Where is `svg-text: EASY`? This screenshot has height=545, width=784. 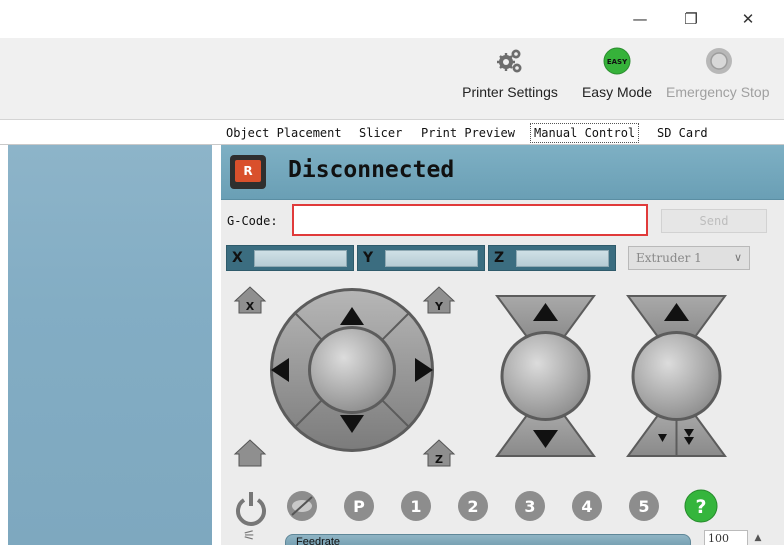 svg-text: EASY is located at coordinates (617, 62).